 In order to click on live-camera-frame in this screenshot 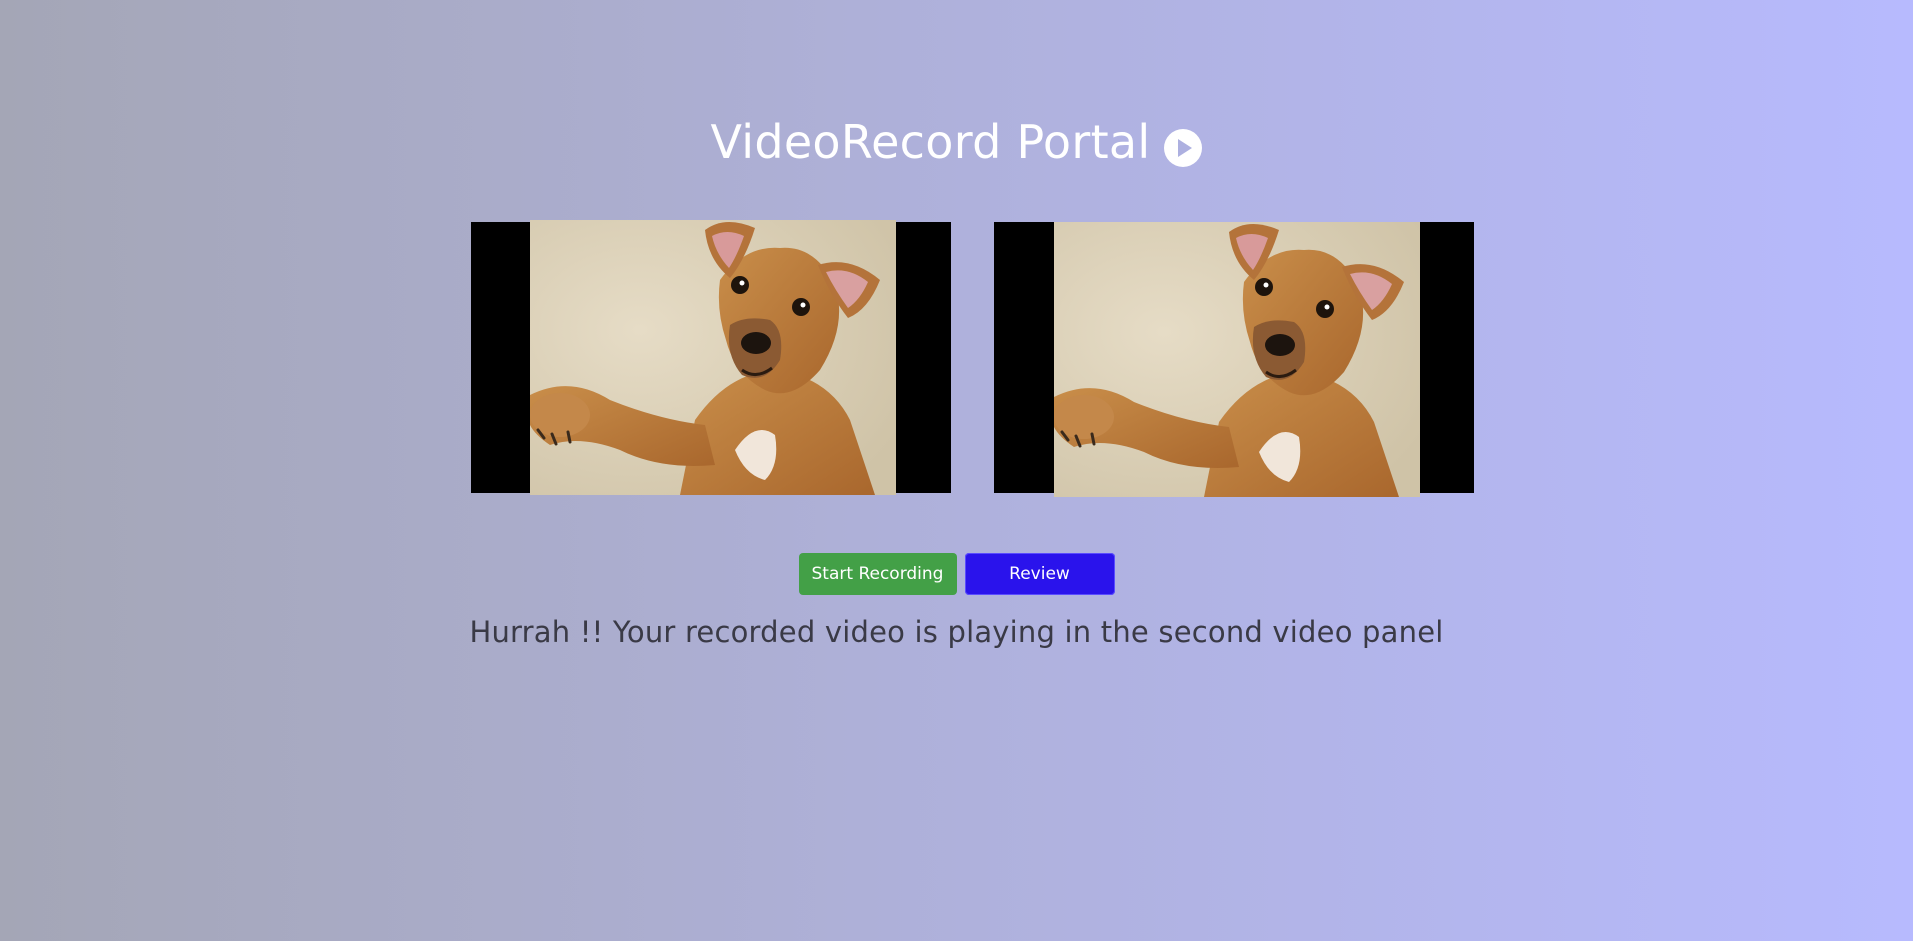, I will do `click(713, 357)`.